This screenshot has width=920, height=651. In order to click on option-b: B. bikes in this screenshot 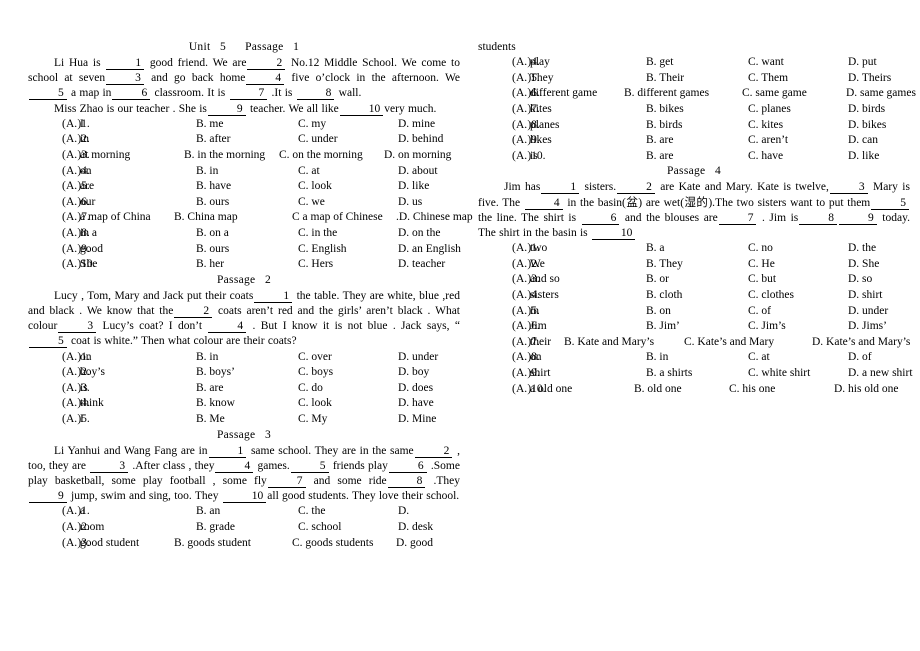, I will do `click(697, 110)`.